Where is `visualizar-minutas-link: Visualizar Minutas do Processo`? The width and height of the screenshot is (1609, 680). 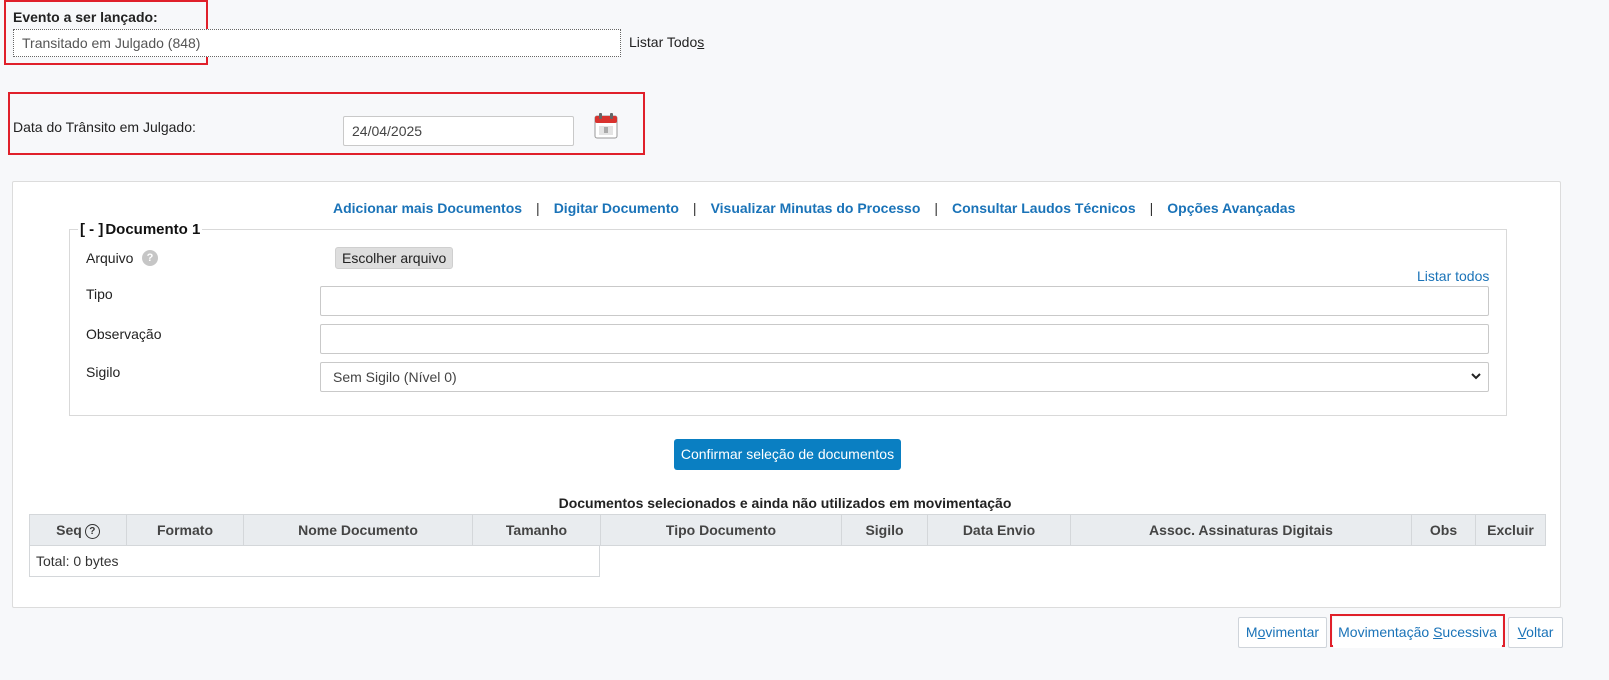
visualizar-minutas-link: Visualizar Minutas do Processo is located at coordinates (816, 208).